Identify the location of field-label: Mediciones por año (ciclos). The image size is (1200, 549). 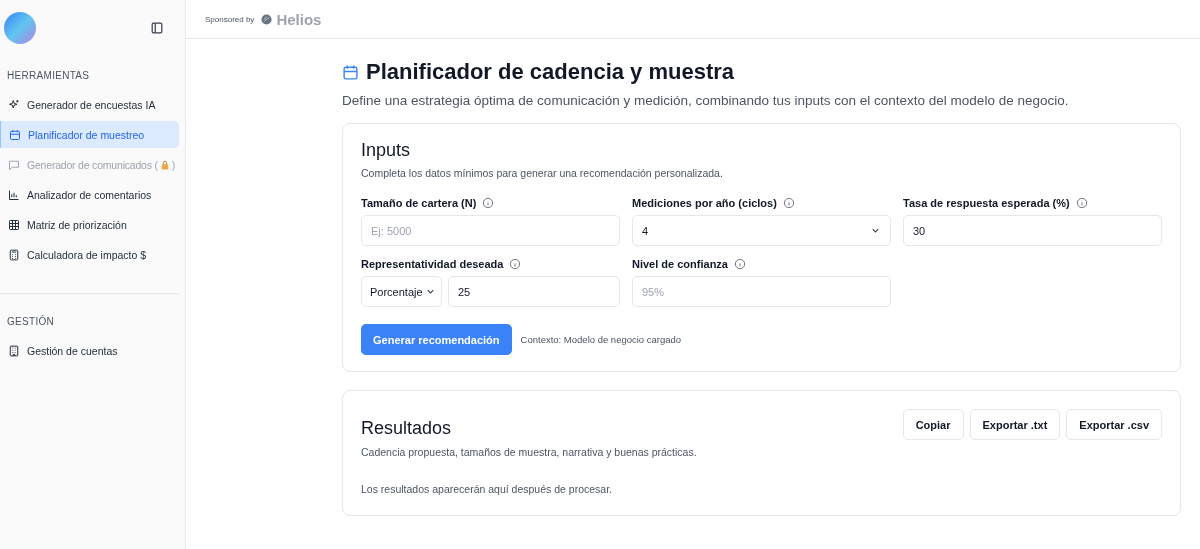
(704, 203).